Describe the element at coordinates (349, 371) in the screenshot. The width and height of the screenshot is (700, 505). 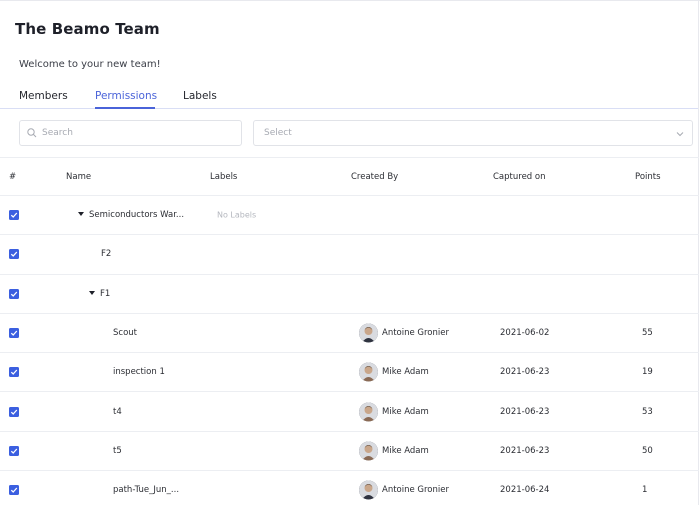
I see `table-row: inspection 1 Mike Adam 2021-06-23 19` at that location.